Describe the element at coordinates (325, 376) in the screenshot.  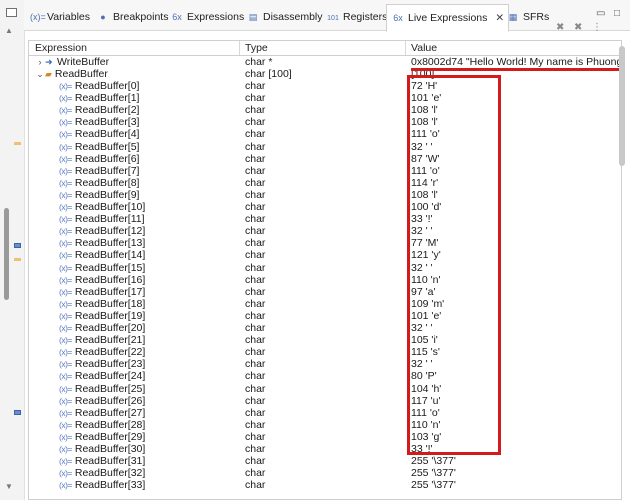
I see `table-row: (x)= ReadBuffer[24] char 80 'P'` at that location.